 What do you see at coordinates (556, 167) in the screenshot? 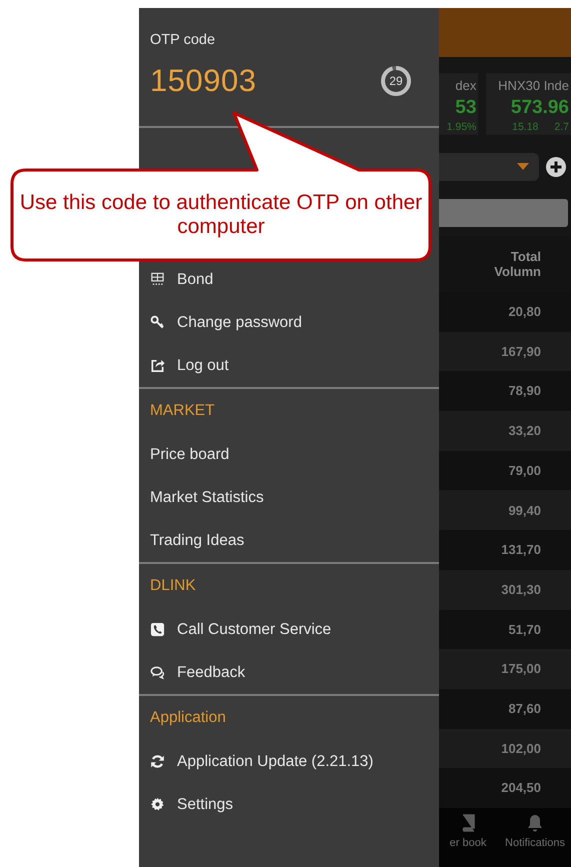
I see `add-icon` at bounding box center [556, 167].